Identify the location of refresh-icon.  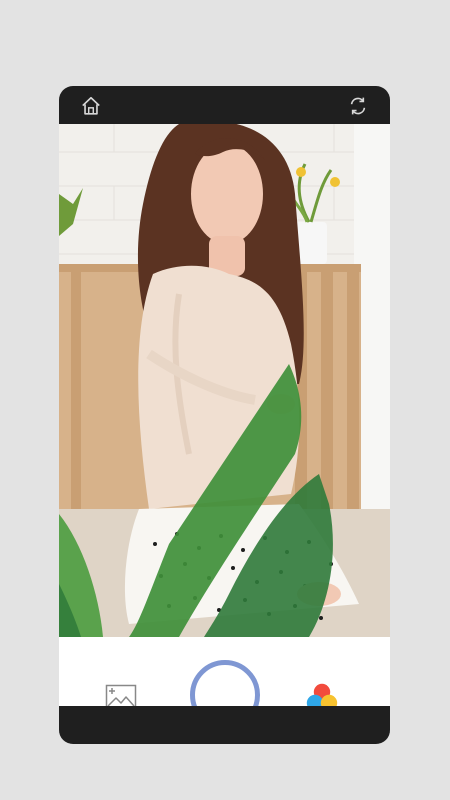
(358, 106).